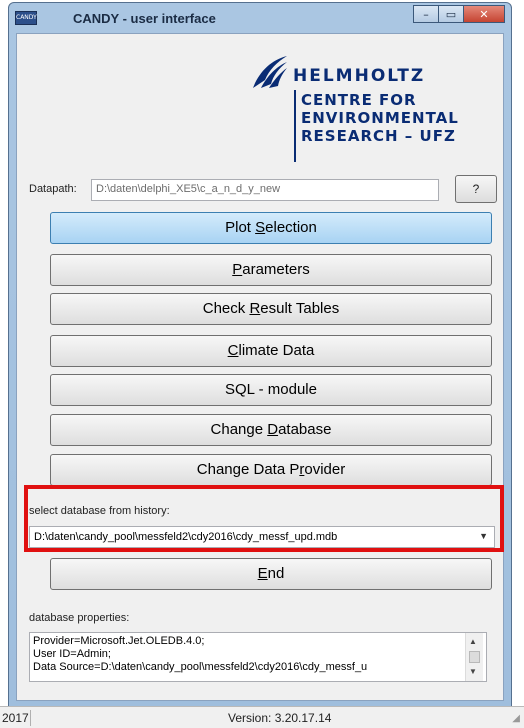  Describe the element at coordinates (276, 269) in the screenshot. I see `button-label: arameters` at that location.